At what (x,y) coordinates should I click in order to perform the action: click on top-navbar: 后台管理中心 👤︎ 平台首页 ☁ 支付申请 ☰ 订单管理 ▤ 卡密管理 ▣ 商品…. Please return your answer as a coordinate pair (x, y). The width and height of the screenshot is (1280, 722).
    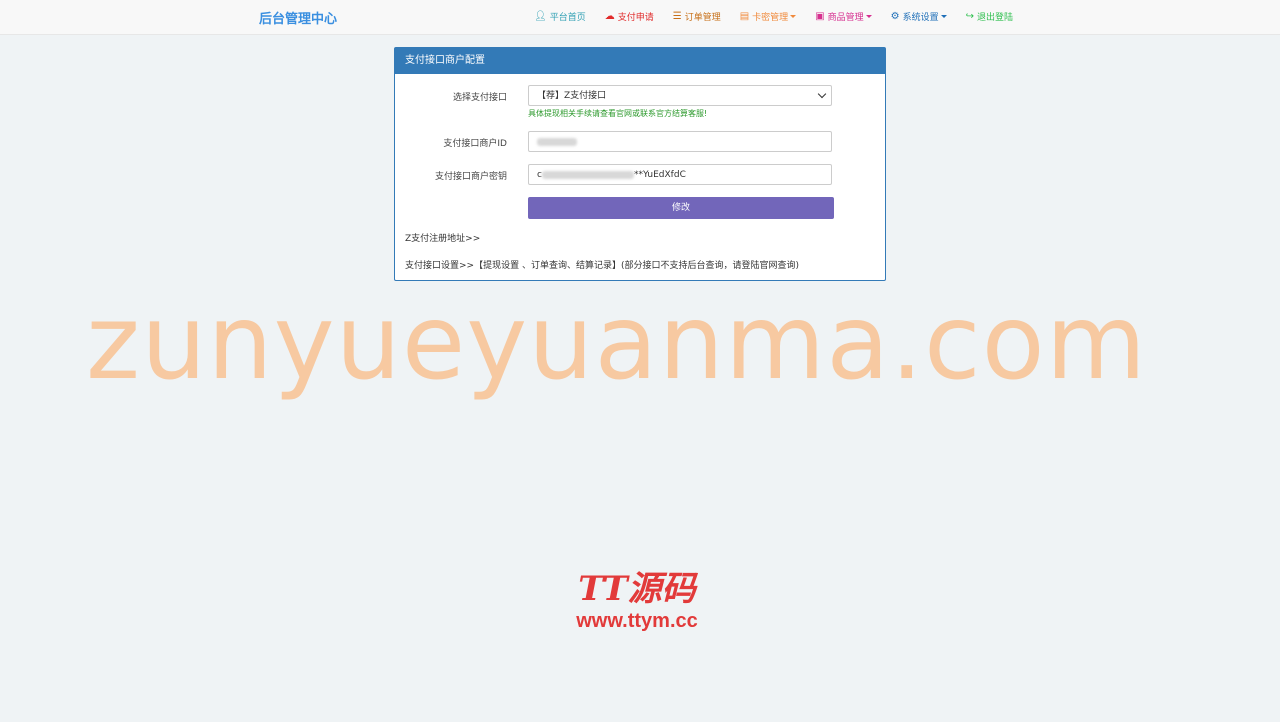
    Looking at the image, I should click on (640, 17).